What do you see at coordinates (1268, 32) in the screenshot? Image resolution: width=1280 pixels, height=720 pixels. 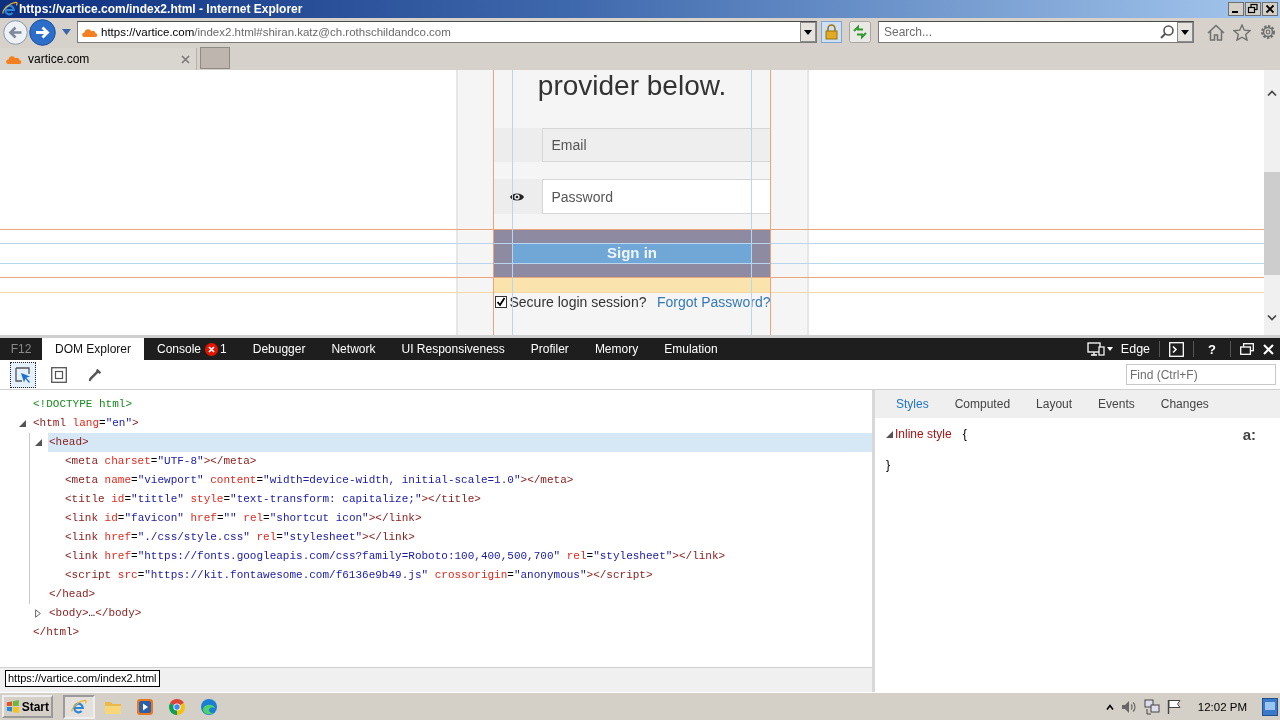 I see `settings-icon` at bounding box center [1268, 32].